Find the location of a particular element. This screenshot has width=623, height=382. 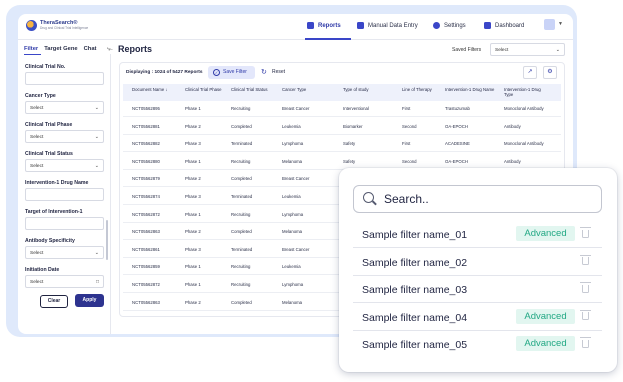

clear-button: Clear is located at coordinates (54, 301).